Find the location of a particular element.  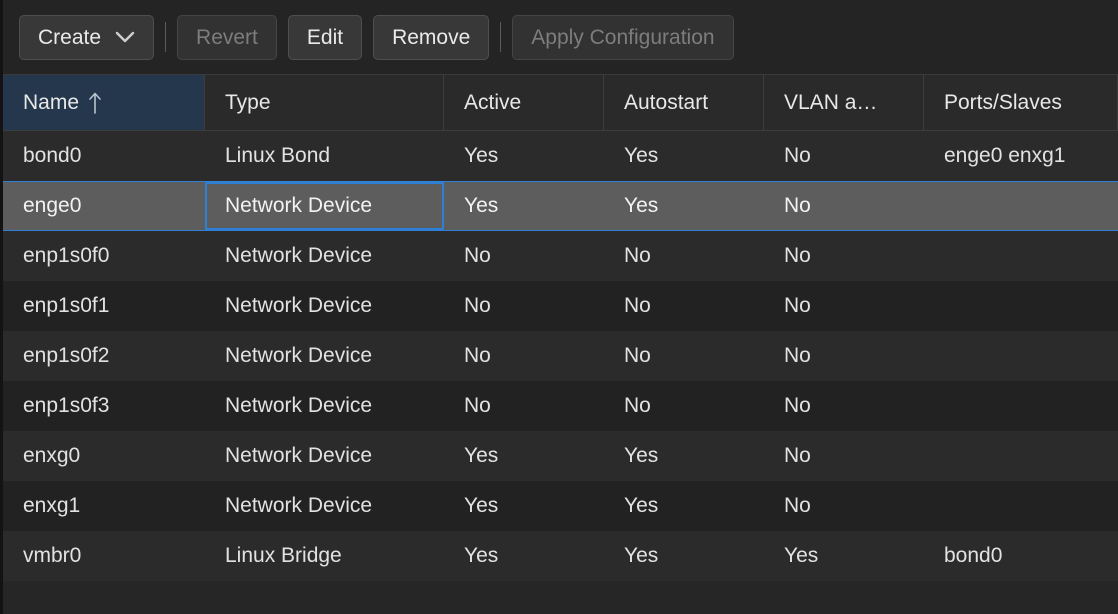

cell-name: enp1s0f1 is located at coordinates (104, 306).